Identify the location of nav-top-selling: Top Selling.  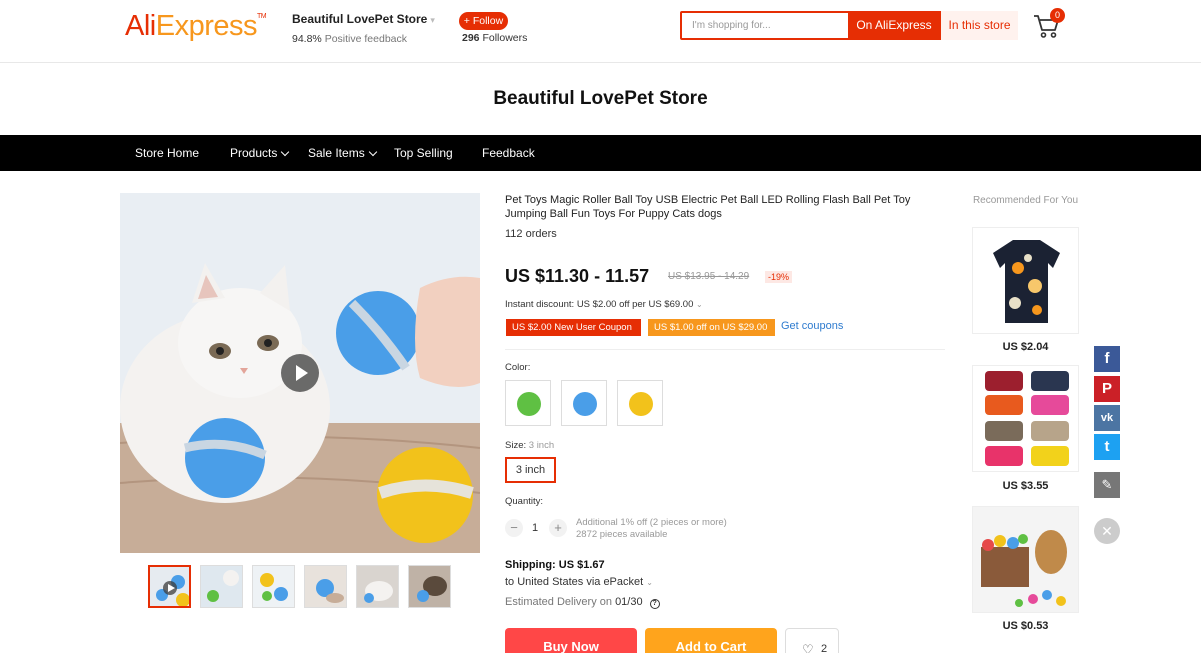
(423, 153).